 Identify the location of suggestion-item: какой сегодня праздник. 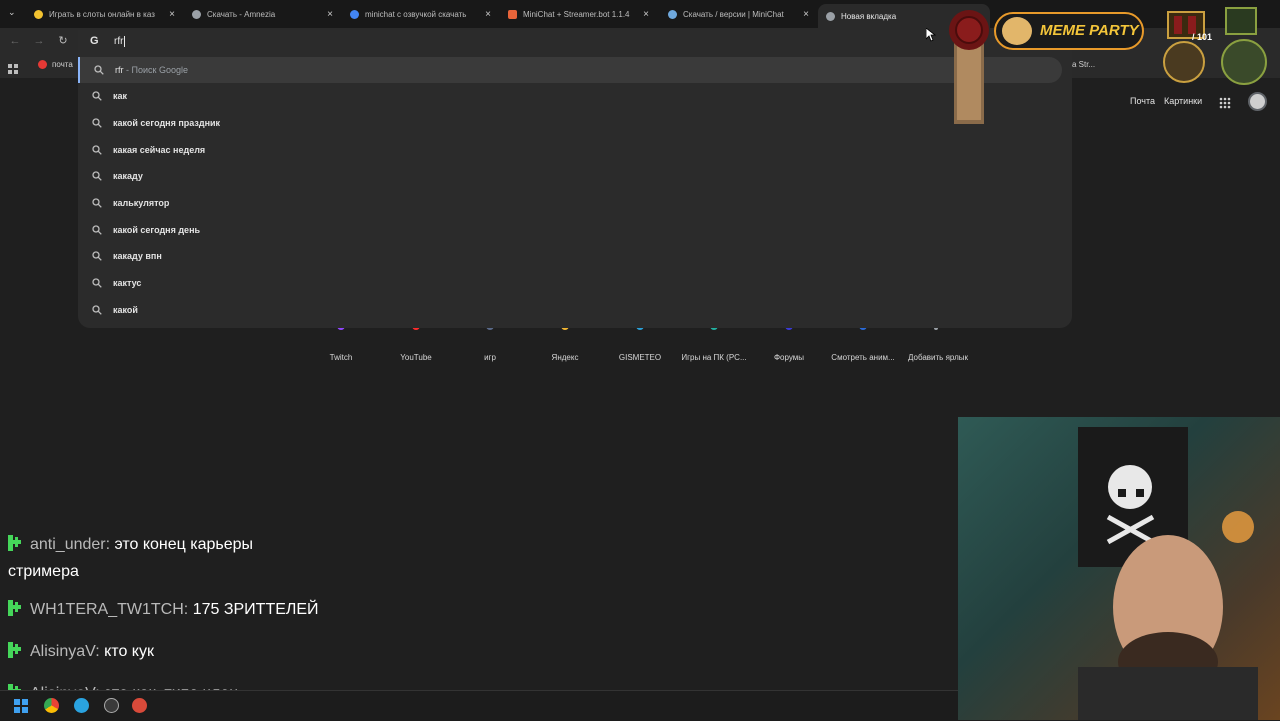
(575, 123).